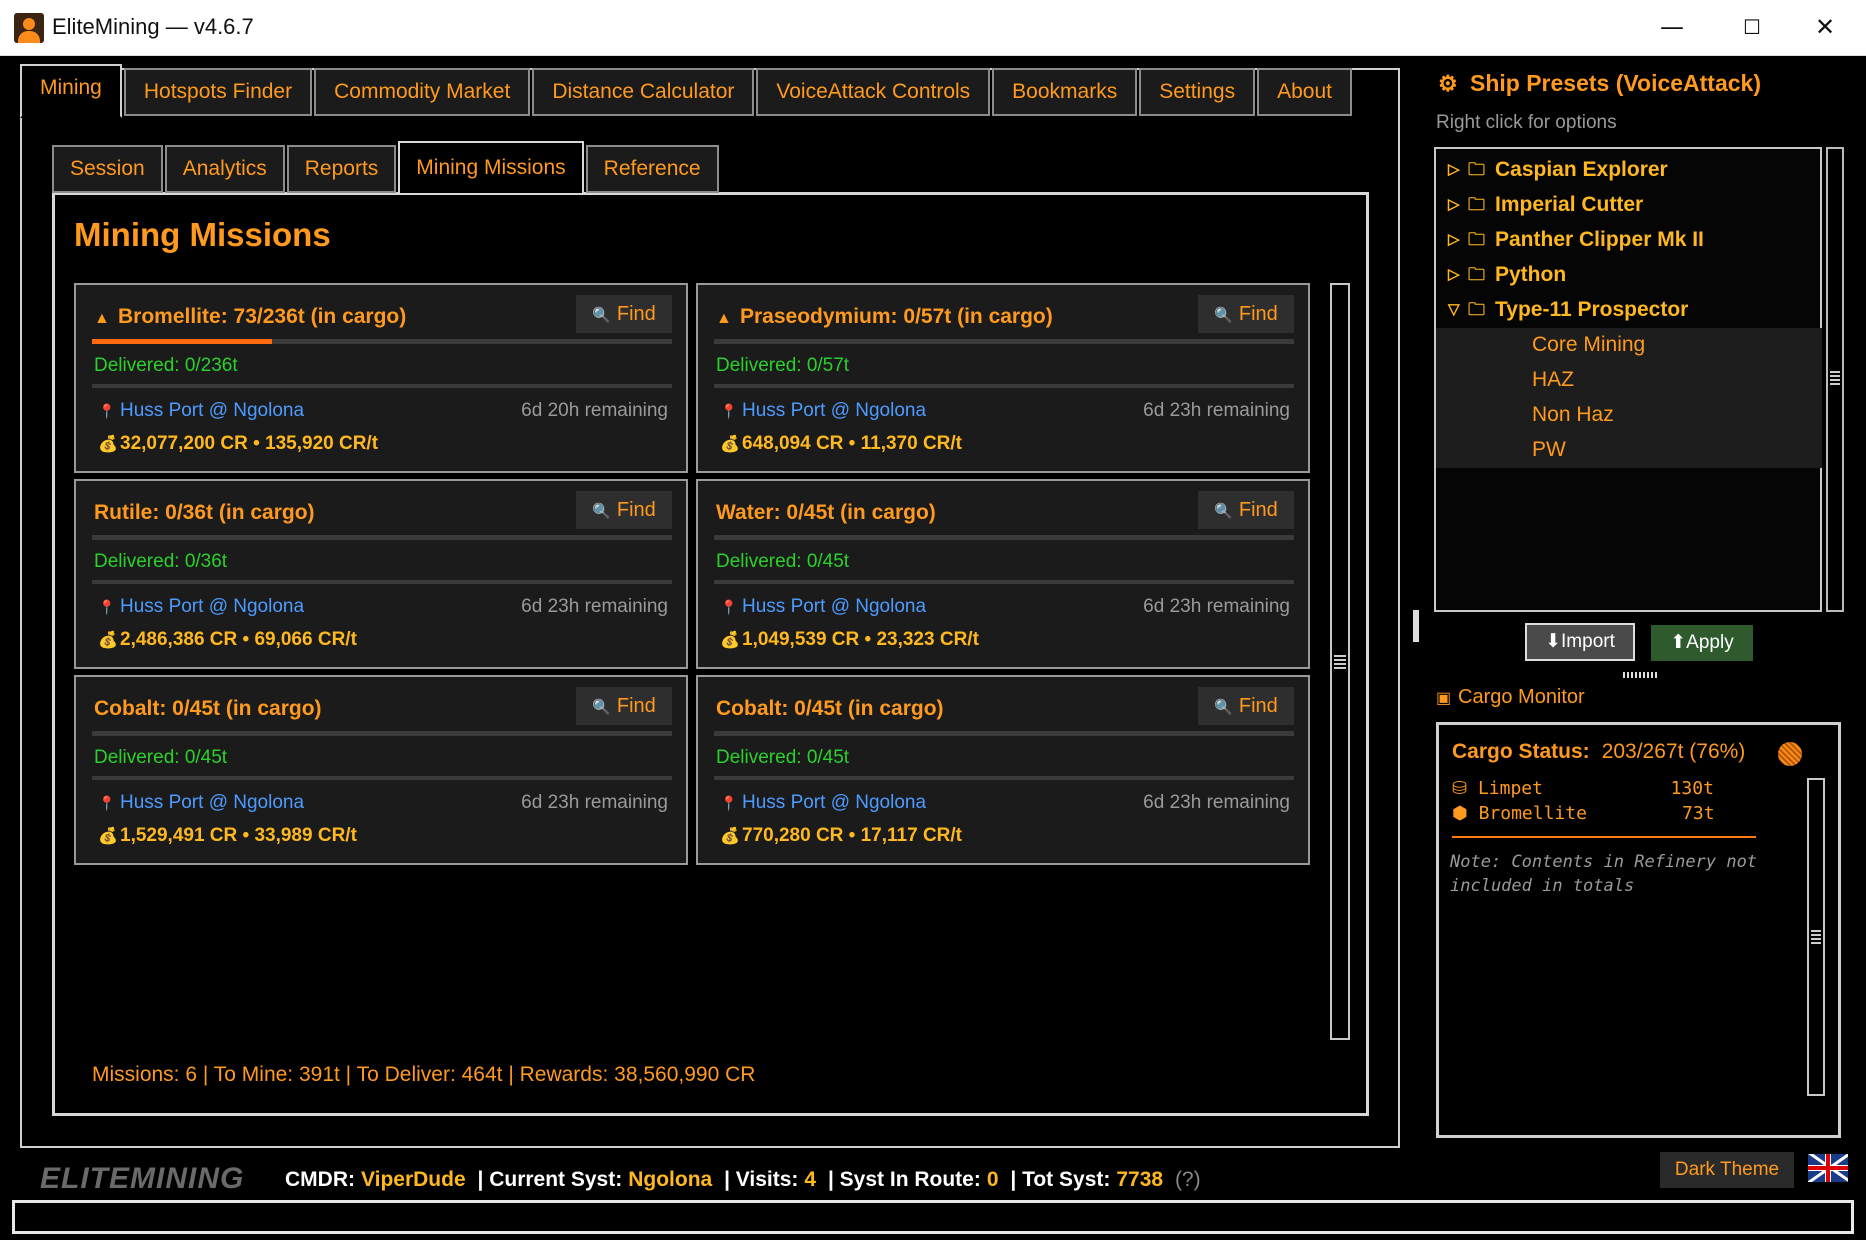  Describe the element at coordinates (1640, 675) in the screenshot. I see `vertical-splitter-handle` at that location.